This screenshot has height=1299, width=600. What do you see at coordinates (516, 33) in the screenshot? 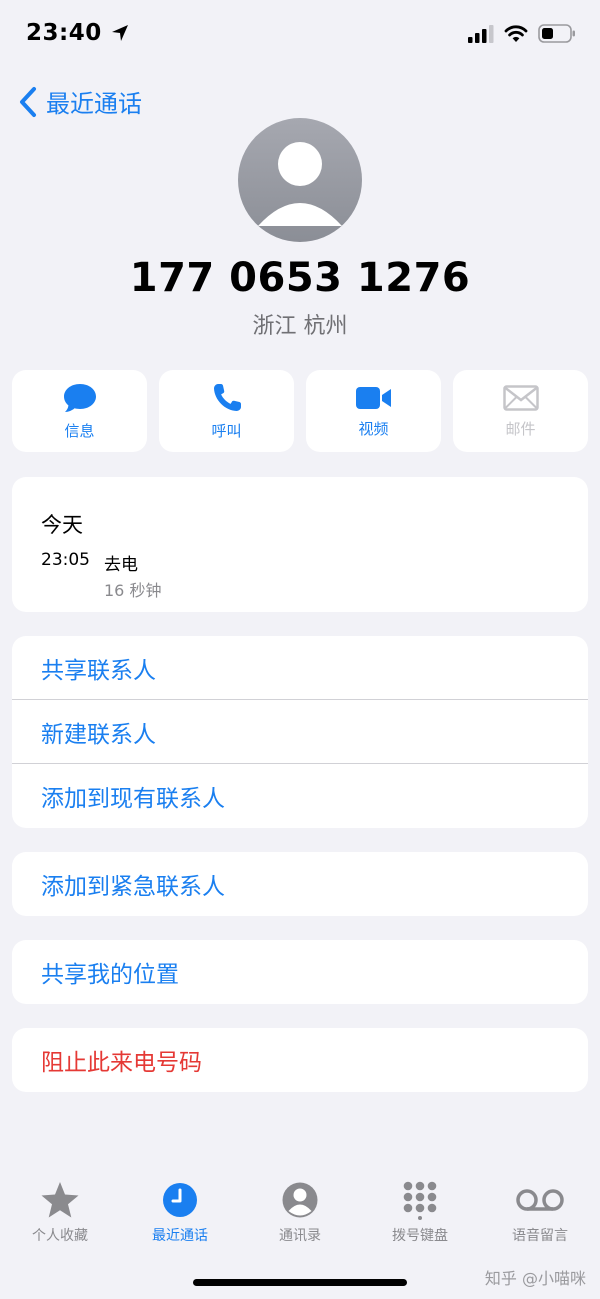
I see `wifi-icon` at bounding box center [516, 33].